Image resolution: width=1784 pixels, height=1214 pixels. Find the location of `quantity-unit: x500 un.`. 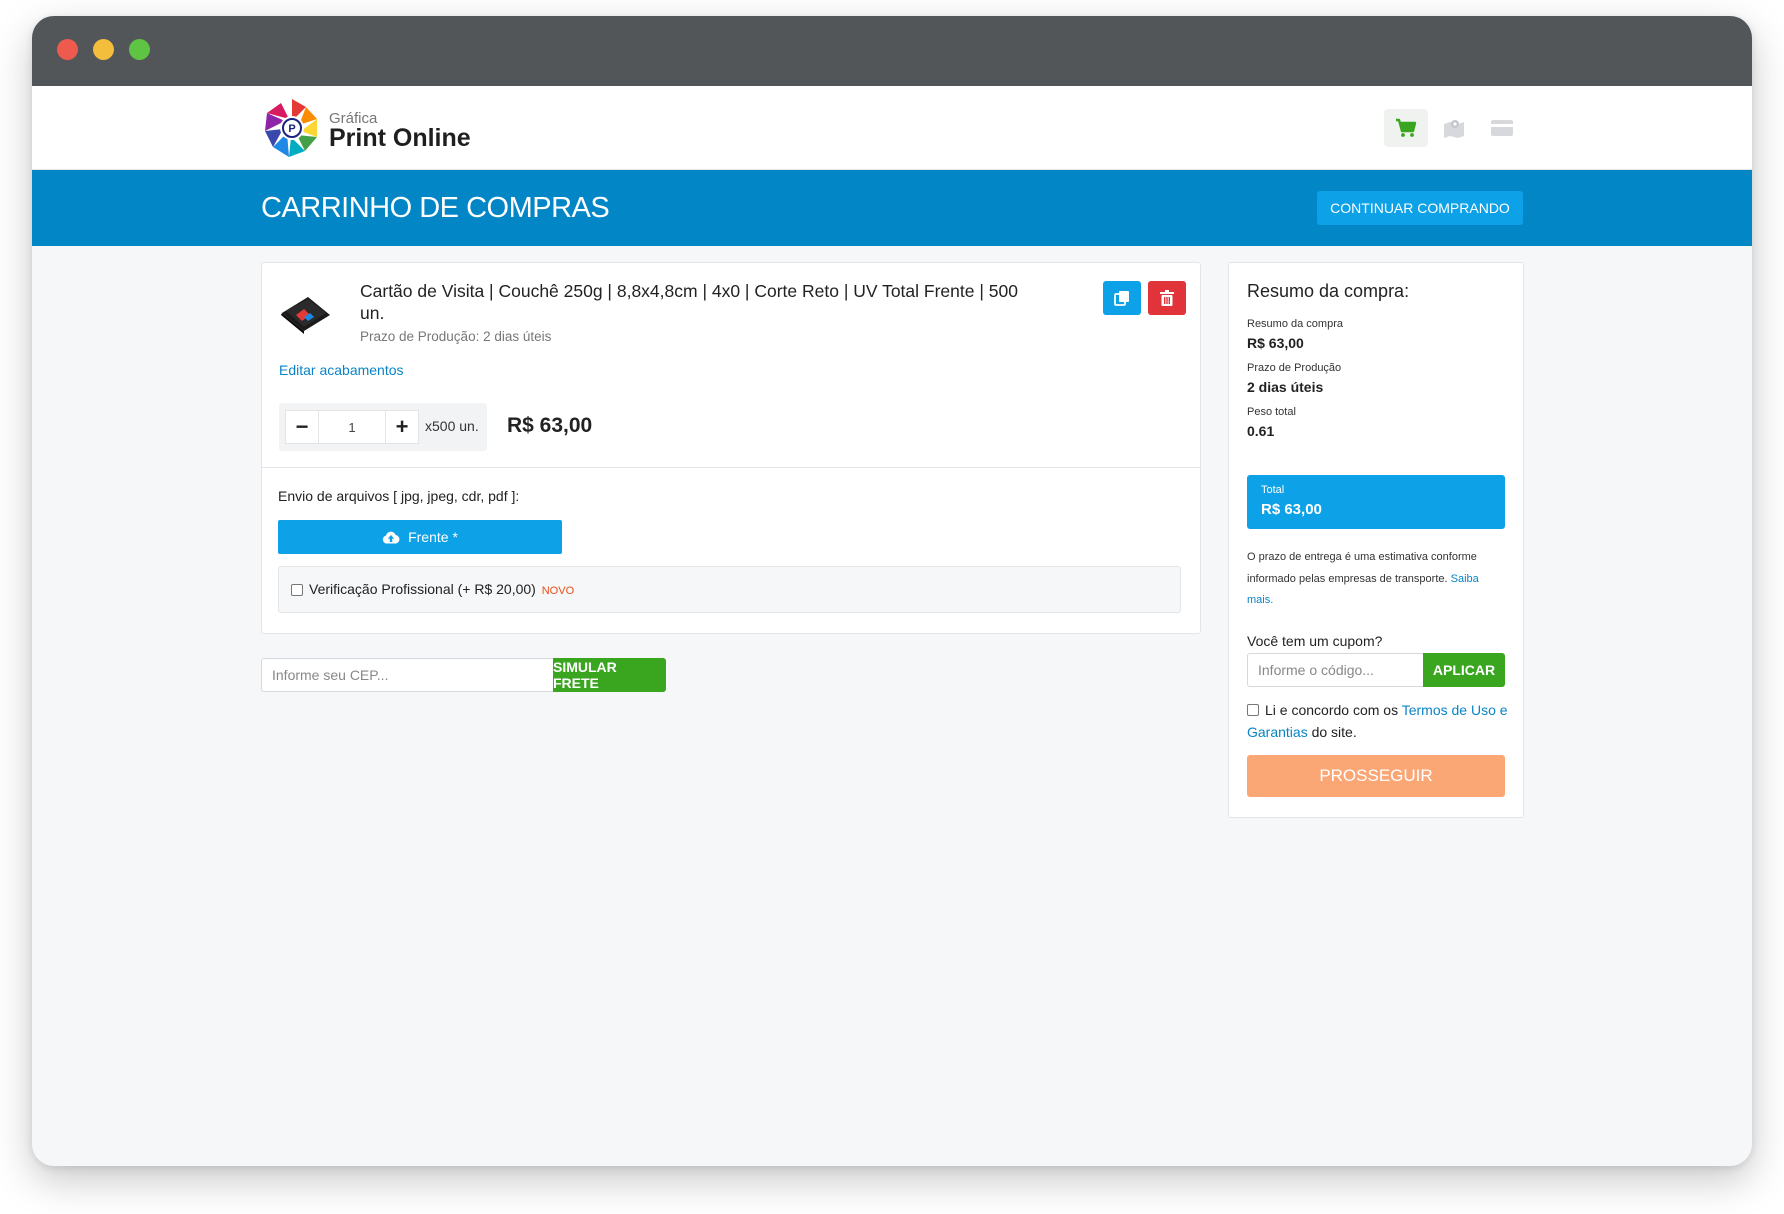

quantity-unit: x500 un. is located at coordinates (452, 426).